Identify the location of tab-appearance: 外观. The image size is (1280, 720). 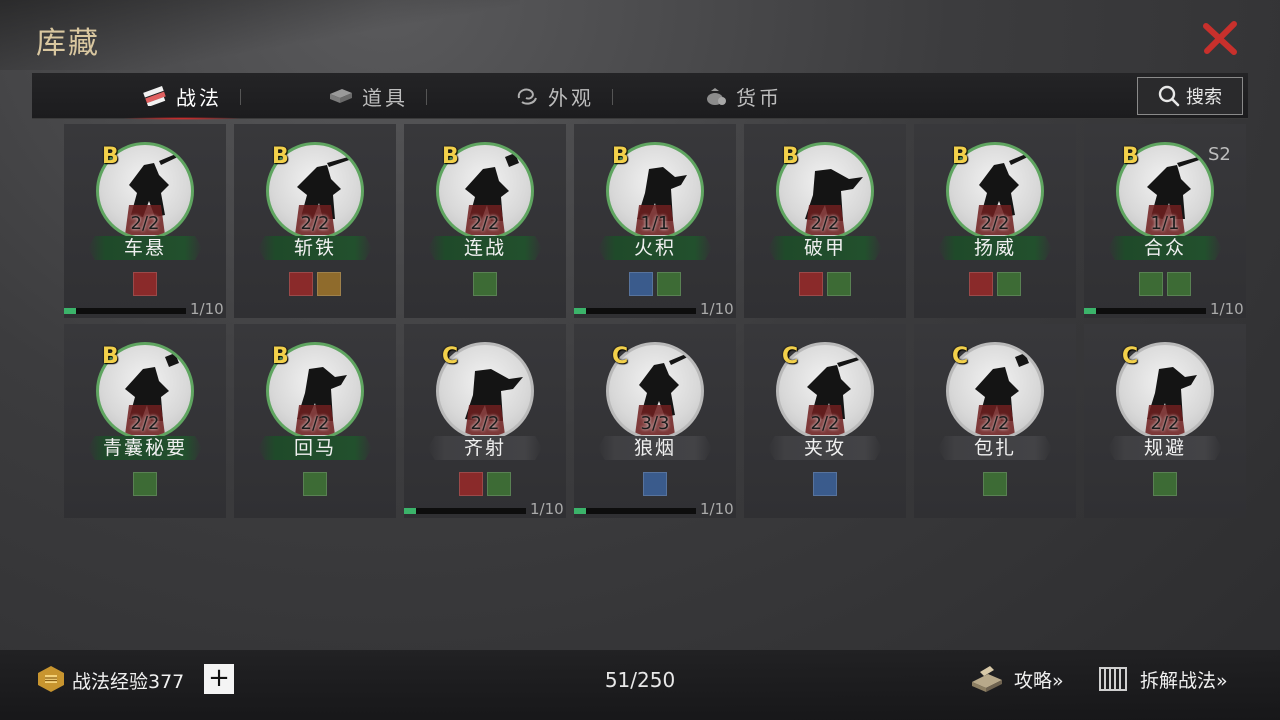
(554, 96).